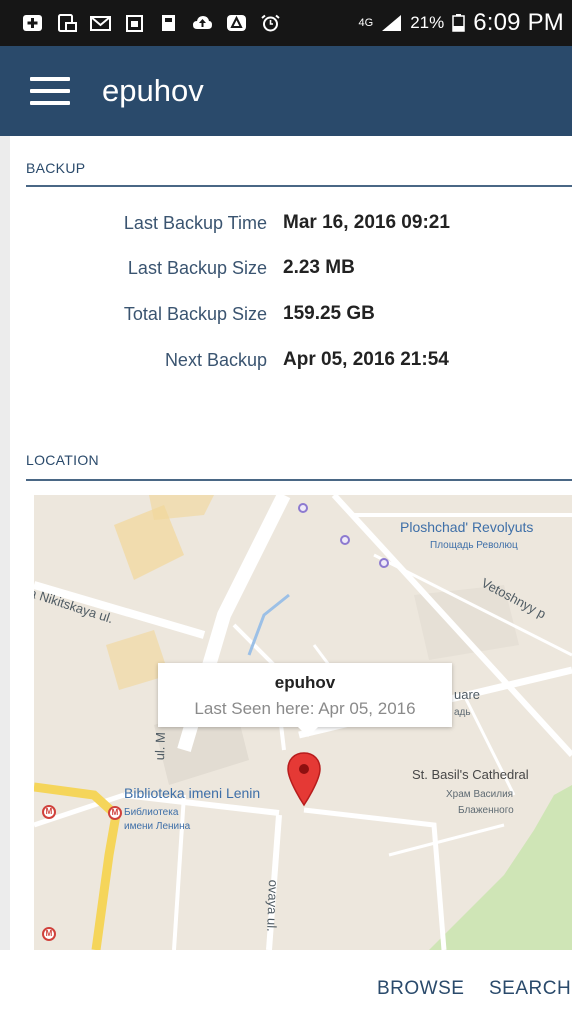  Describe the element at coordinates (195, 222) in the screenshot. I see `kv-label: Last Backup Time` at that location.